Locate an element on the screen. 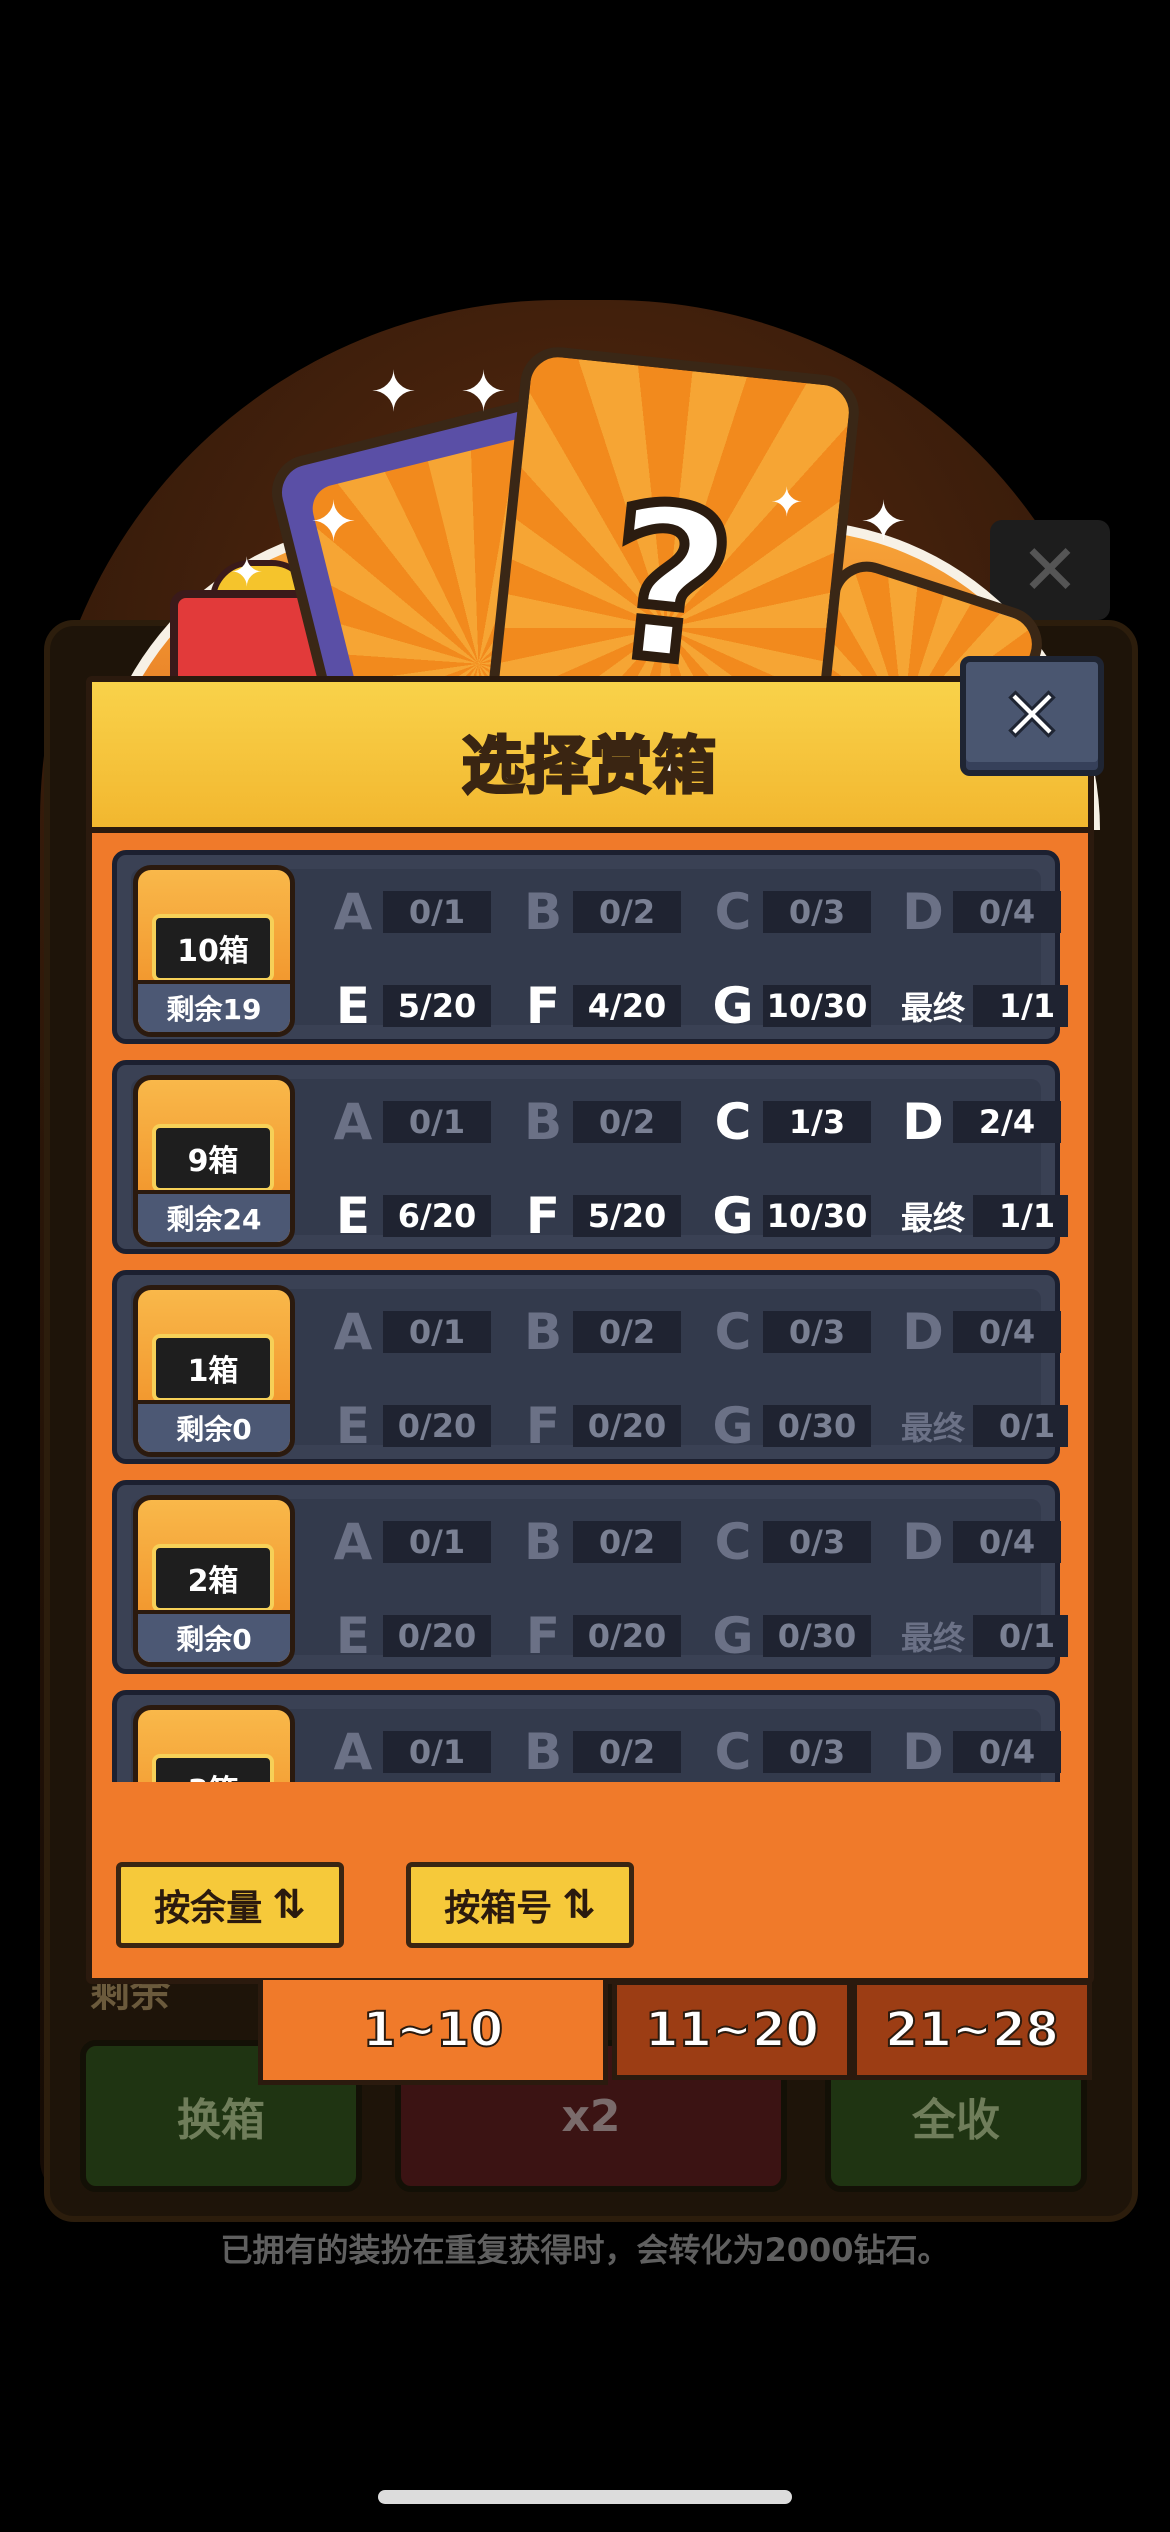  box-number: 9箱 is located at coordinates (213, 1158).